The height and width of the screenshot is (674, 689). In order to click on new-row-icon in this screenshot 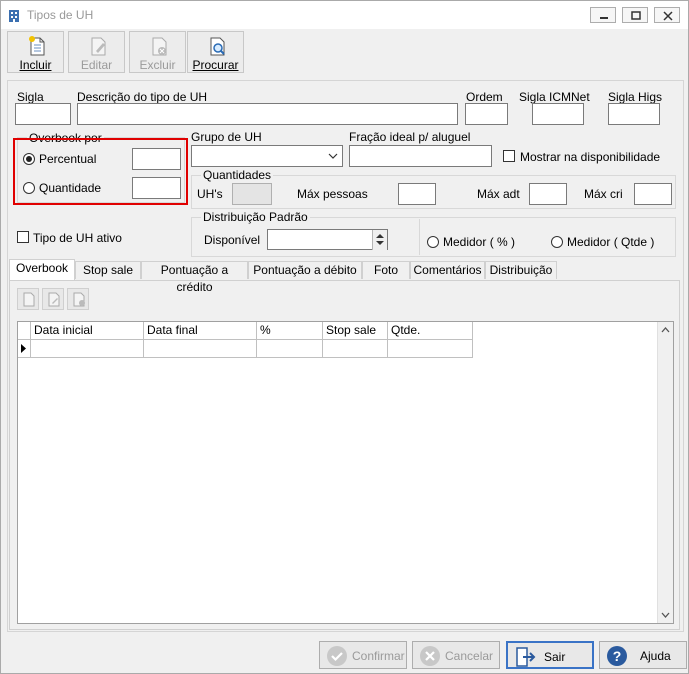, I will do `click(29, 299)`.